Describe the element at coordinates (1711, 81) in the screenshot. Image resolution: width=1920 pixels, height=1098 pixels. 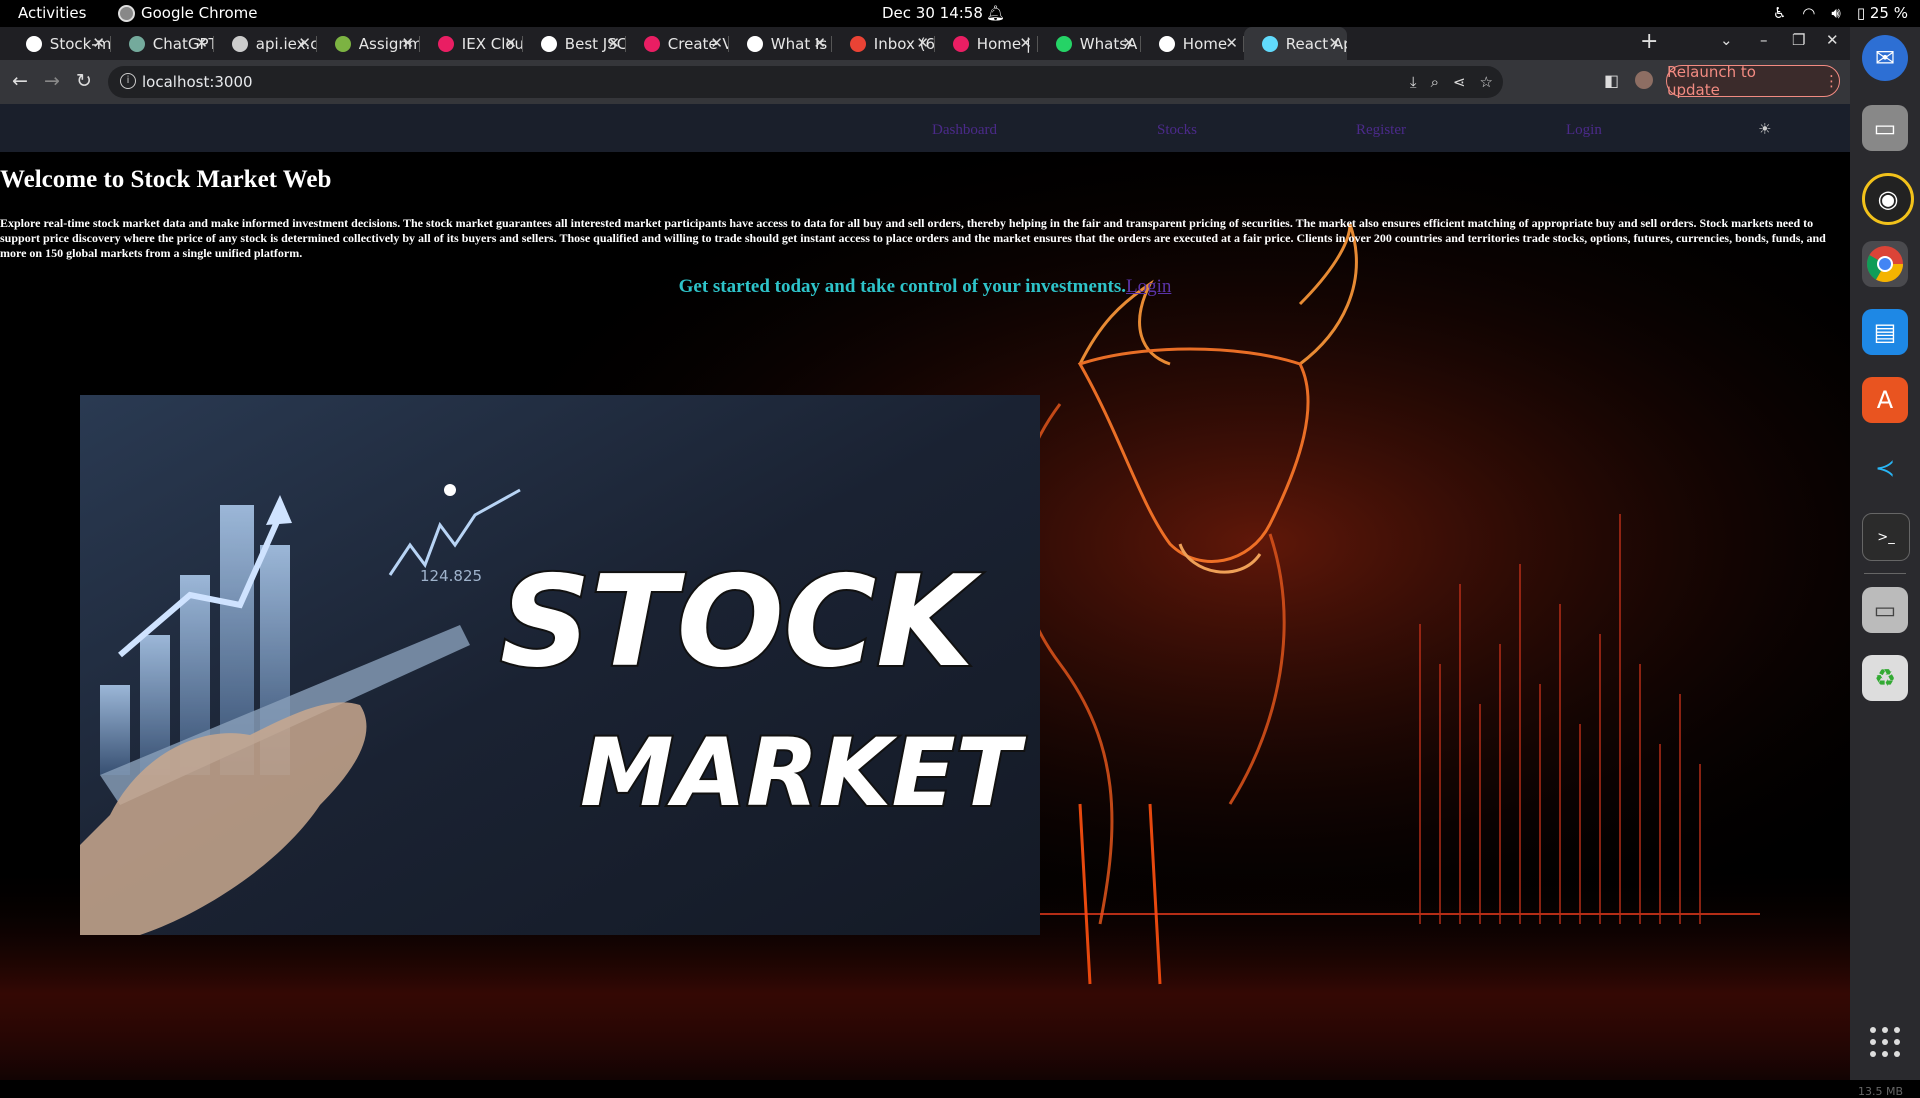
I see `relaunch-label: Relaunch to update` at that location.